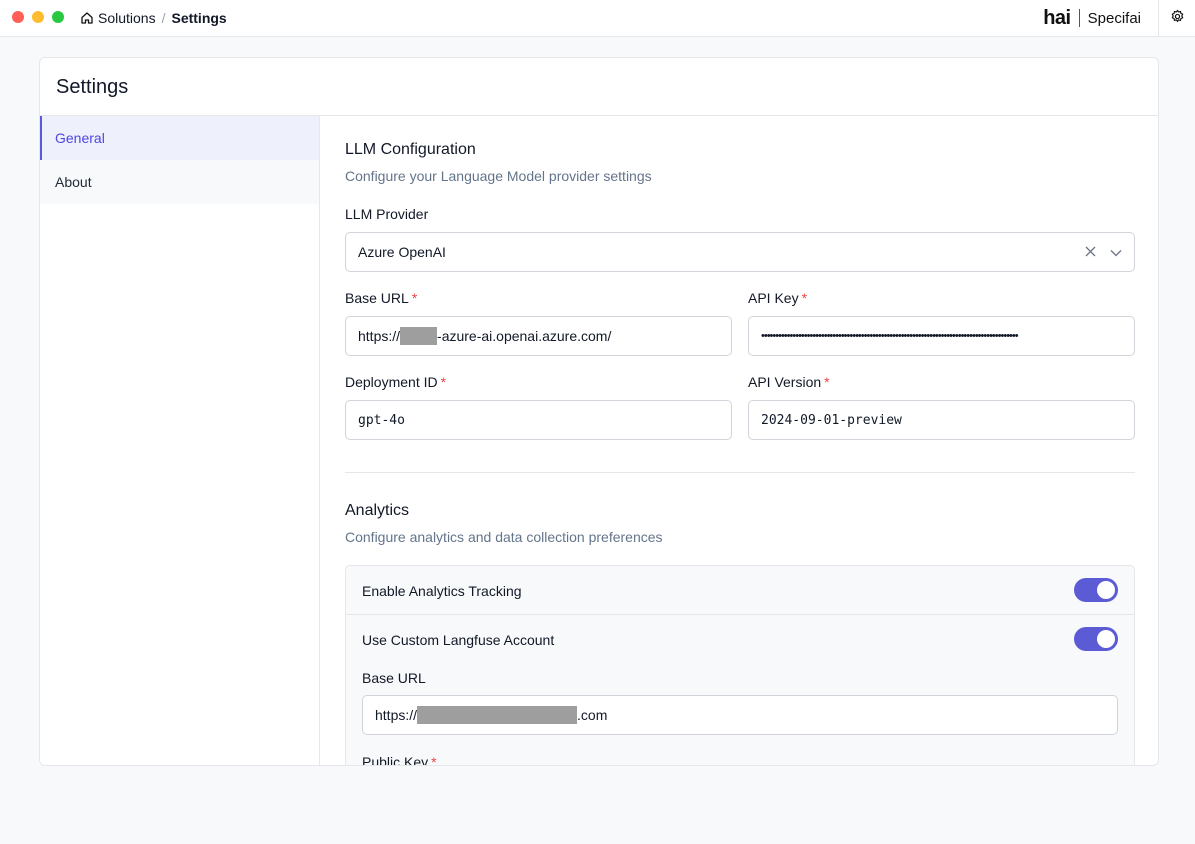 The image size is (1195, 844). What do you see at coordinates (740, 614) in the screenshot?
I see `row-divider` at bounding box center [740, 614].